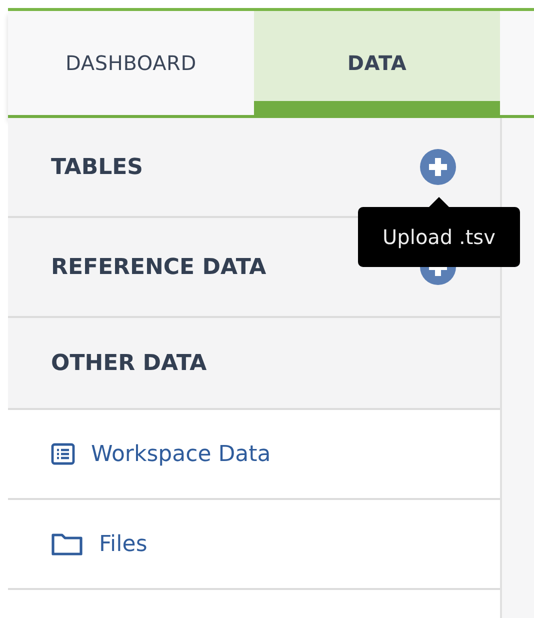 This screenshot has width=534, height=618. What do you see at coordinates (131, 63) in the screenshot?
I see `tab: DASHBOARD` at bounding box center [131, 63].